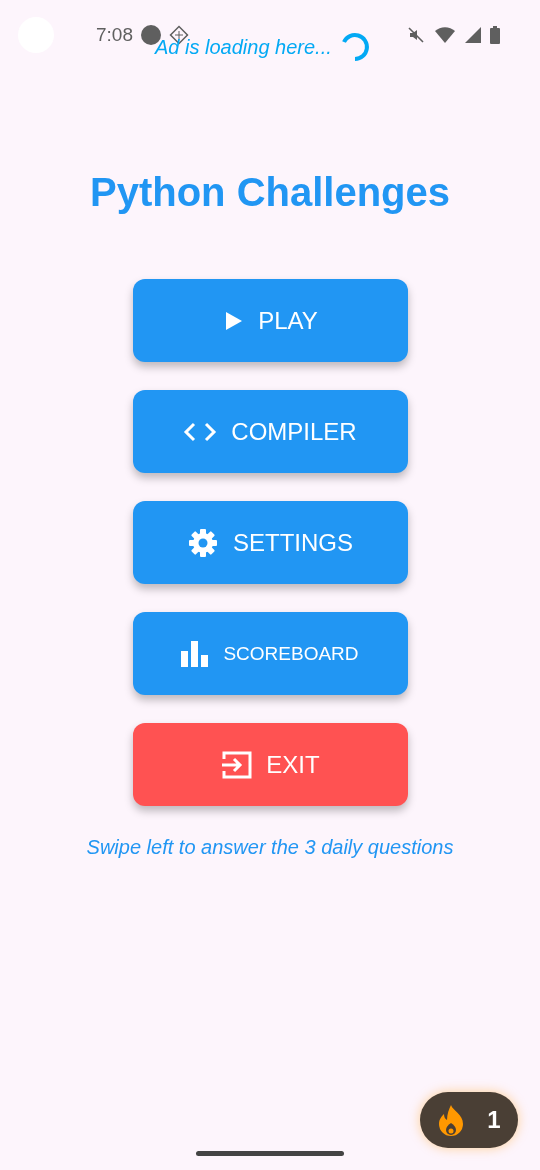 The width and height of the screenshot is (540, 1170). Describe the element at coordinates (114, 35) in the screenshot. I see `status-time: 7:08` at that location.